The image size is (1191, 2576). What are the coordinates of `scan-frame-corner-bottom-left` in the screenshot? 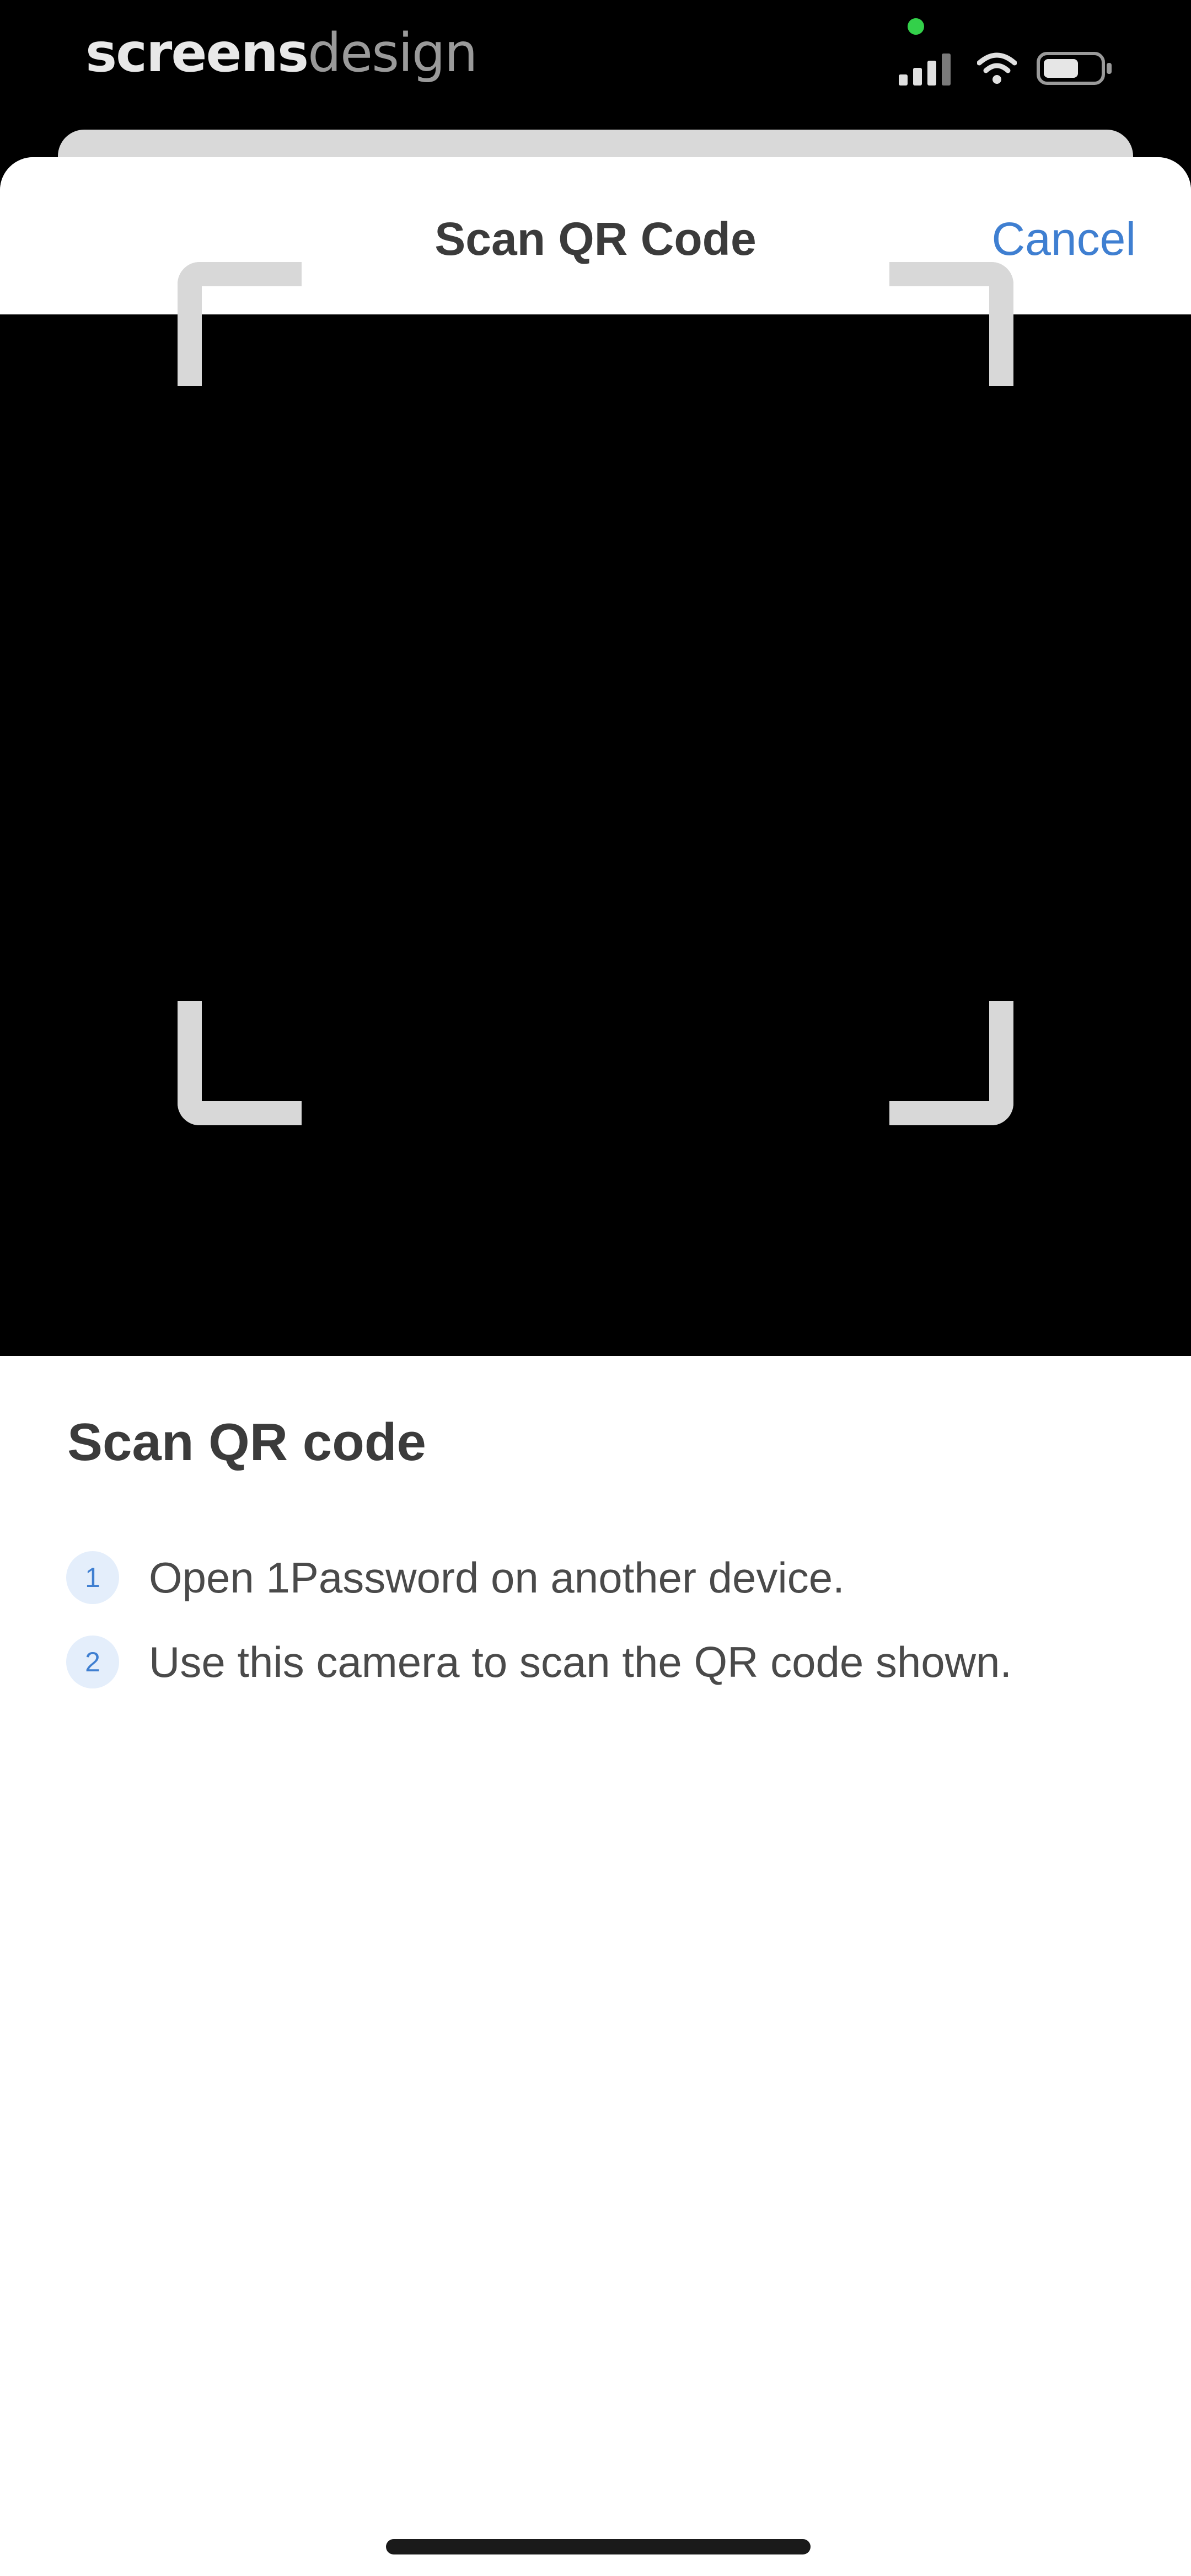 It's located at (240, 1063).